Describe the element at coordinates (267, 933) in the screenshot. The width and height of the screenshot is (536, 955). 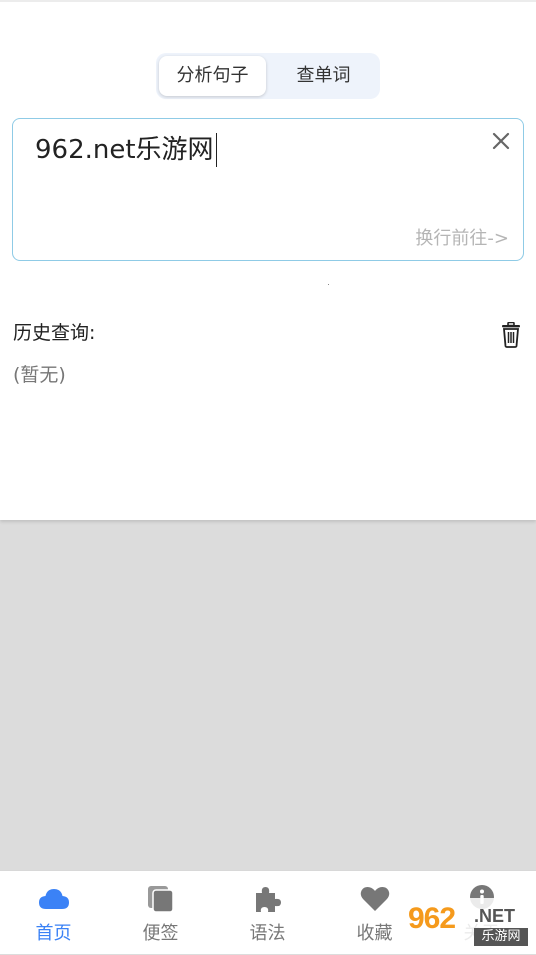
I see `tab-grammar-label: 语法` at that location.